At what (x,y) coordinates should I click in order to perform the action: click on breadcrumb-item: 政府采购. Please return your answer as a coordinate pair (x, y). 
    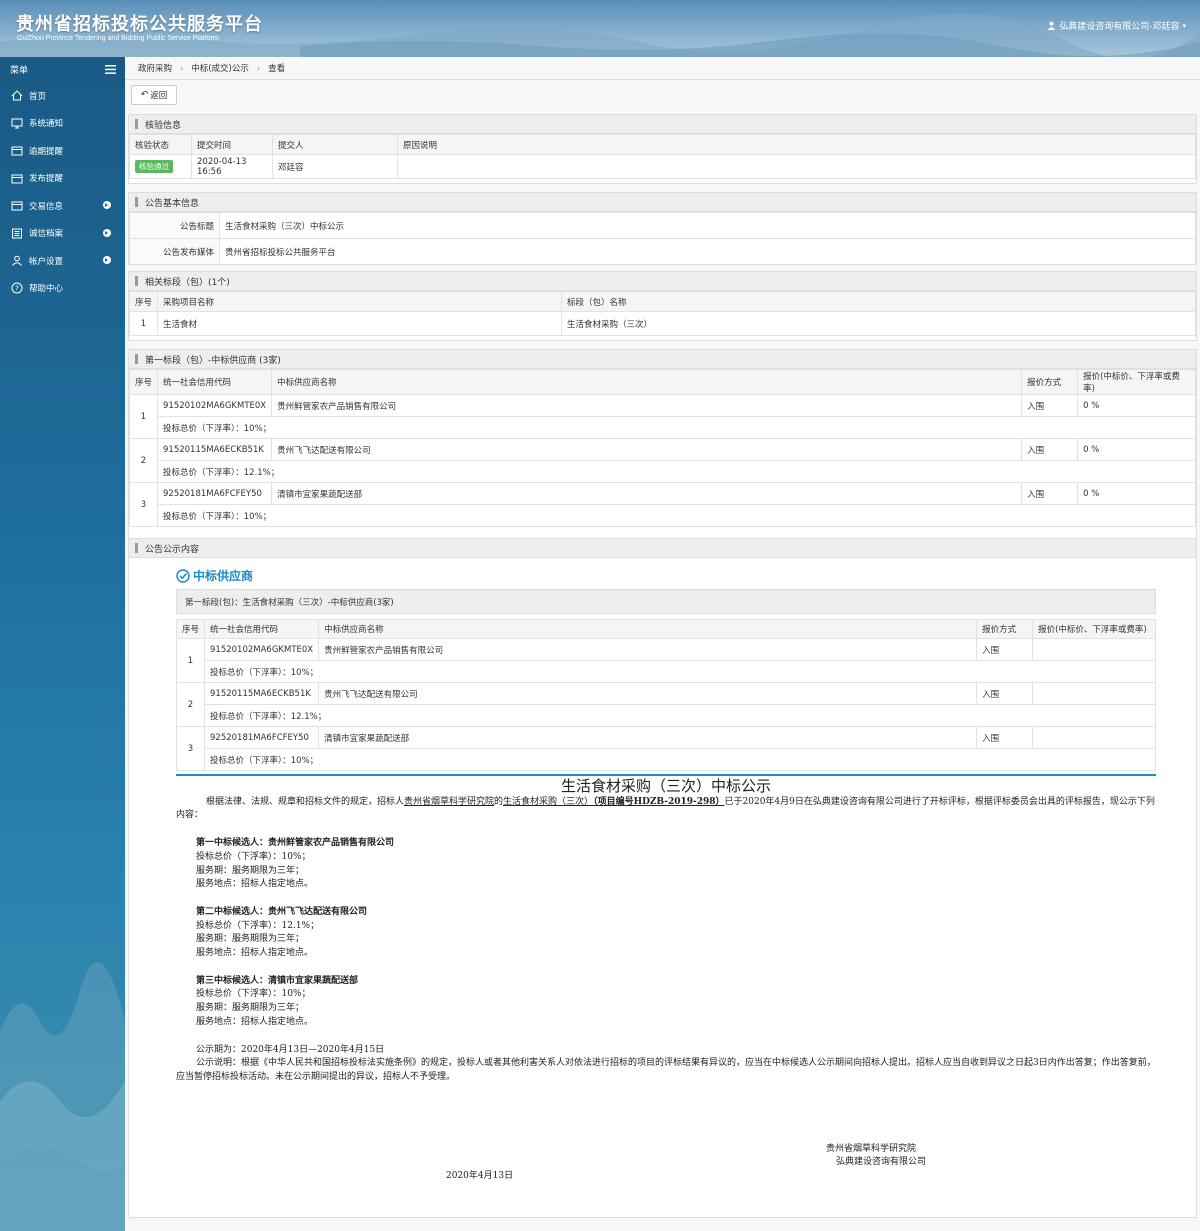
    Looking at the image, I should click on (155, 68).